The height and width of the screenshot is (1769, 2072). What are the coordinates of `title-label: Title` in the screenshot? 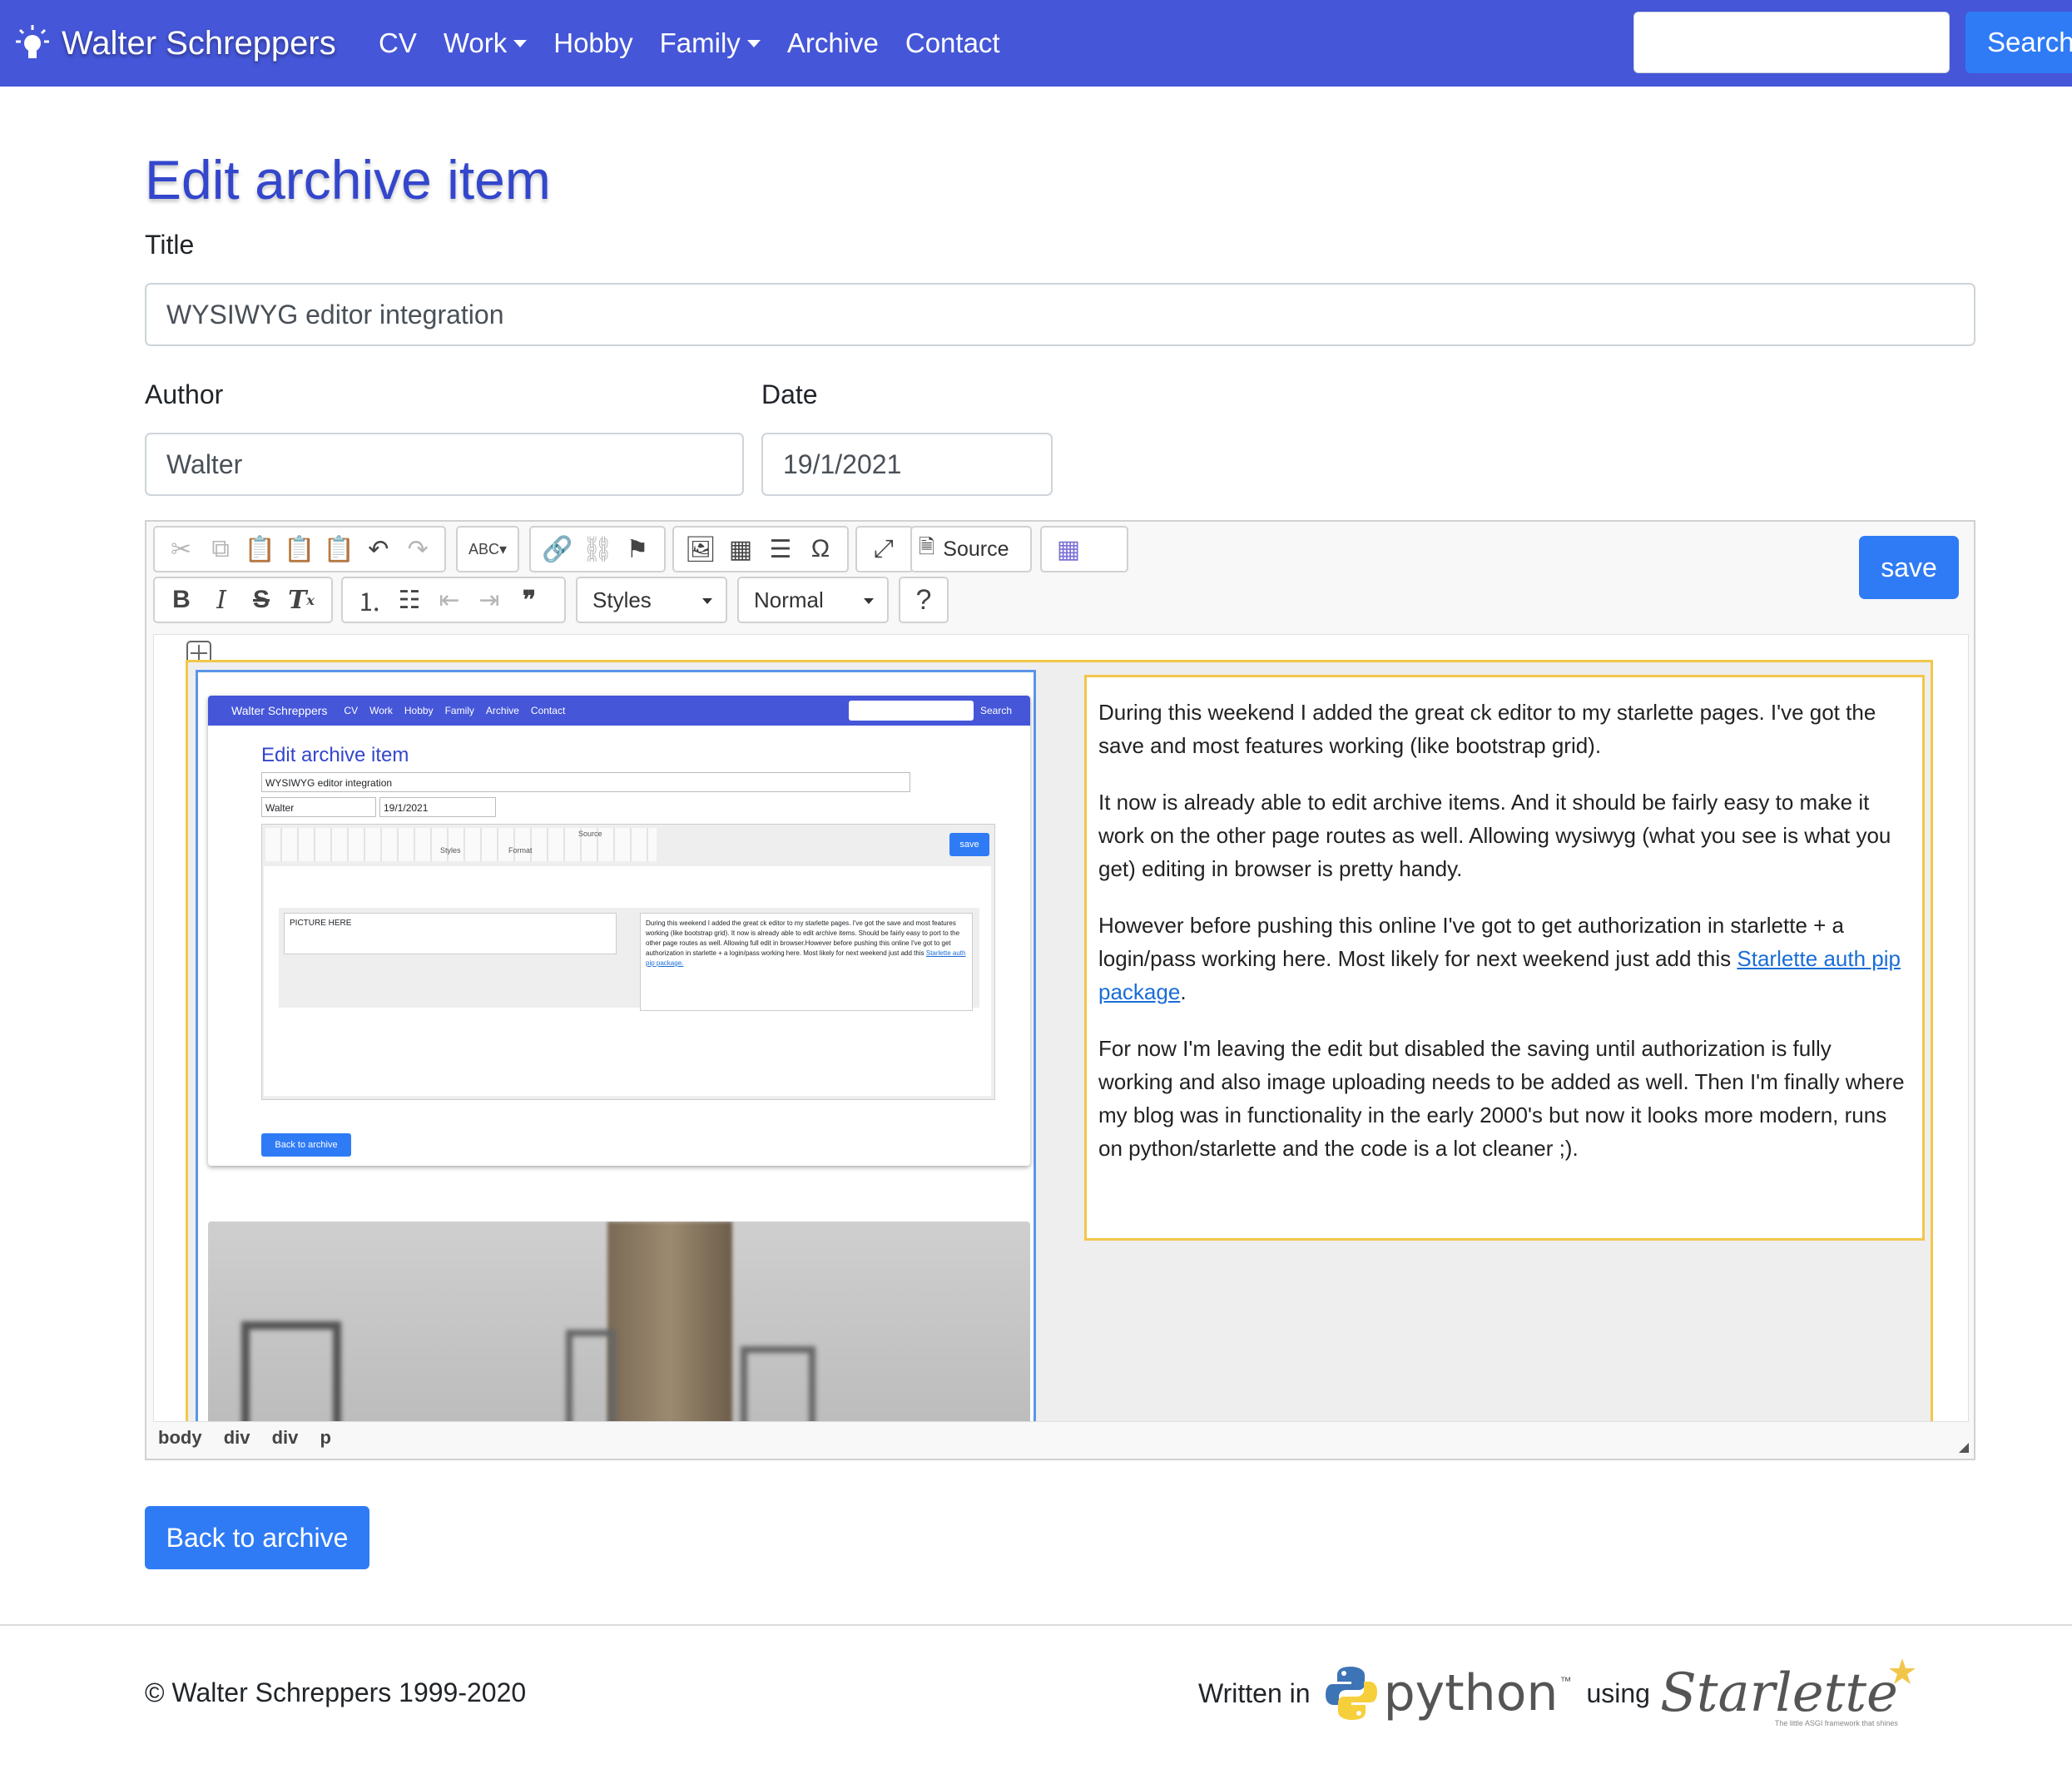 It's located at (170, 245).